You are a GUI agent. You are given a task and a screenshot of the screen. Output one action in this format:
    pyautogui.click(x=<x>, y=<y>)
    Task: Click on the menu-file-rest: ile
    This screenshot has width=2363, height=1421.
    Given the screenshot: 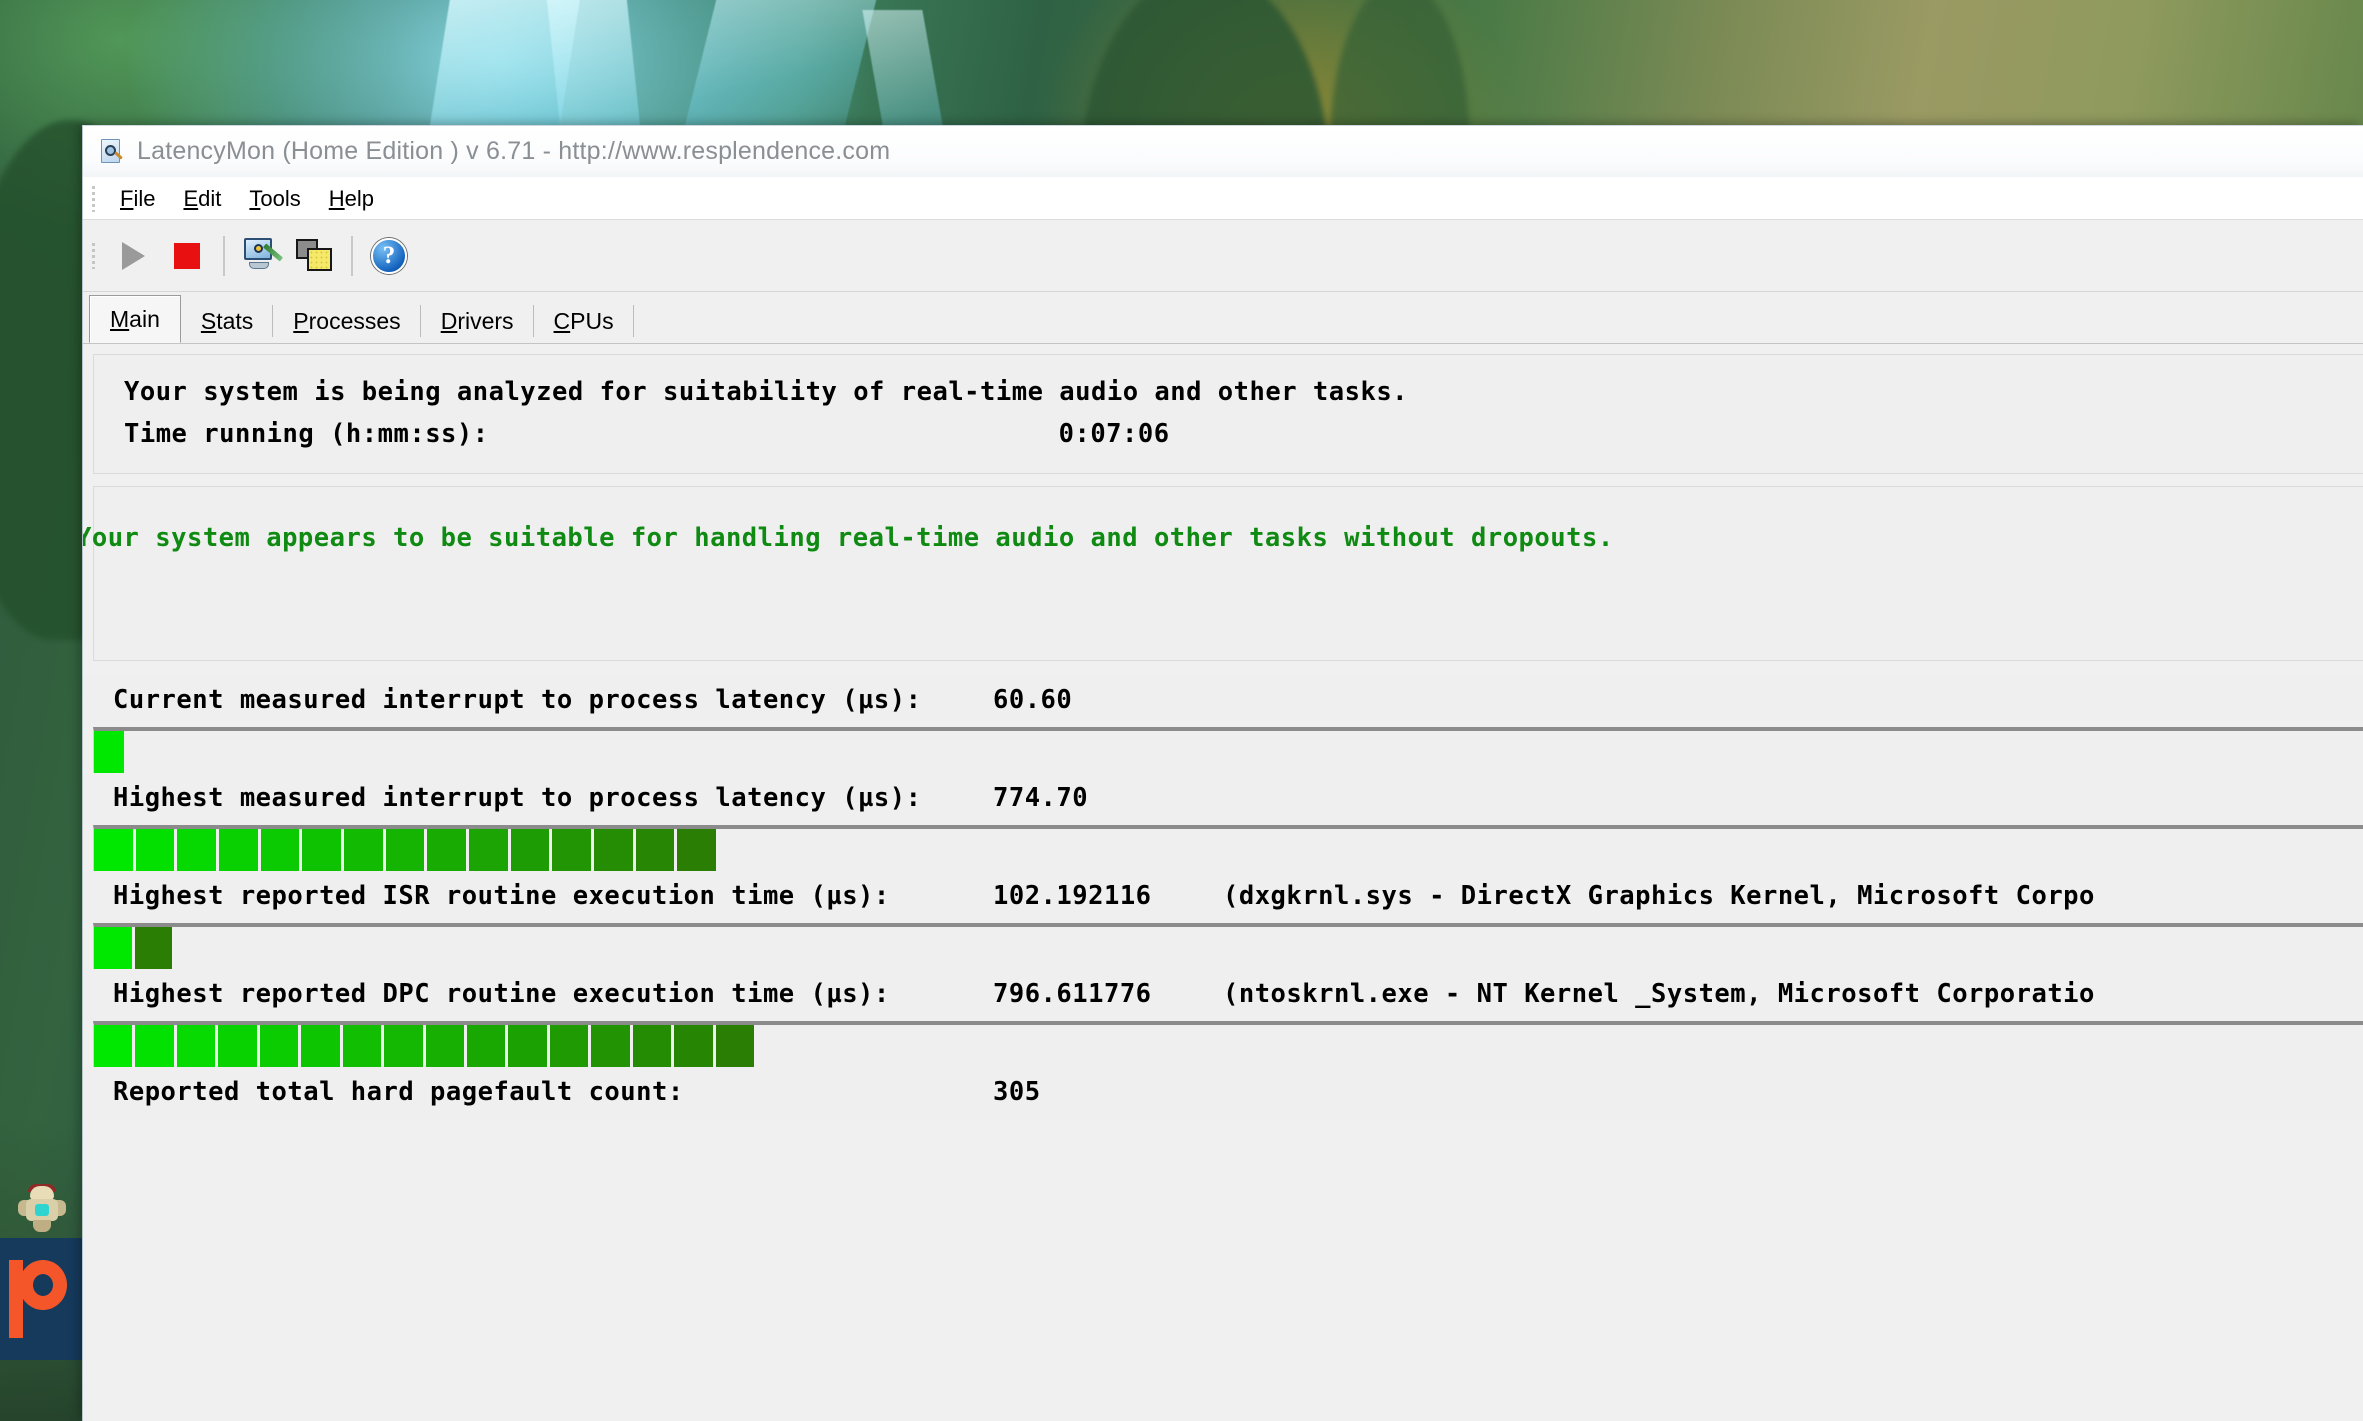 What is the action you would take?
    pyautogui.click(x=144, y=198)
    